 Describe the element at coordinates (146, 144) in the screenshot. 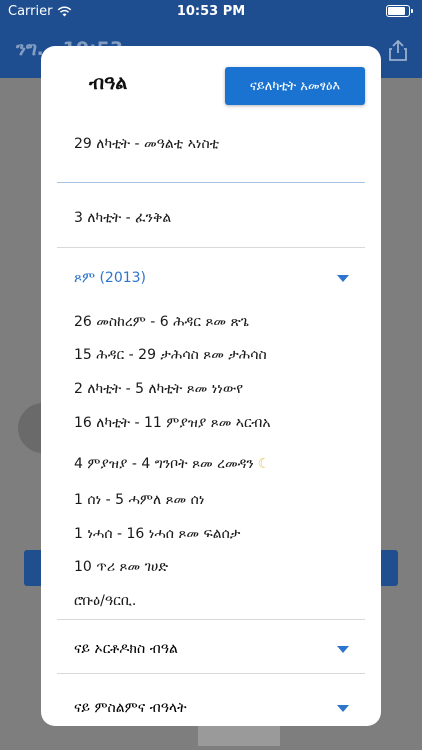

I see `holiday-item: 29 ለካቲት - መዓልቲ ኣነስቲ` at that location.